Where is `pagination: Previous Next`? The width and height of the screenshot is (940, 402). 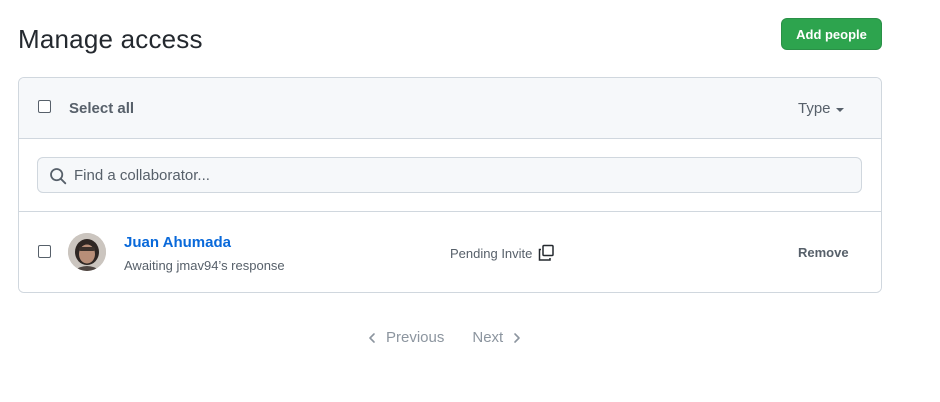
pagination: Previous Next is located at coordinates (444, 337).